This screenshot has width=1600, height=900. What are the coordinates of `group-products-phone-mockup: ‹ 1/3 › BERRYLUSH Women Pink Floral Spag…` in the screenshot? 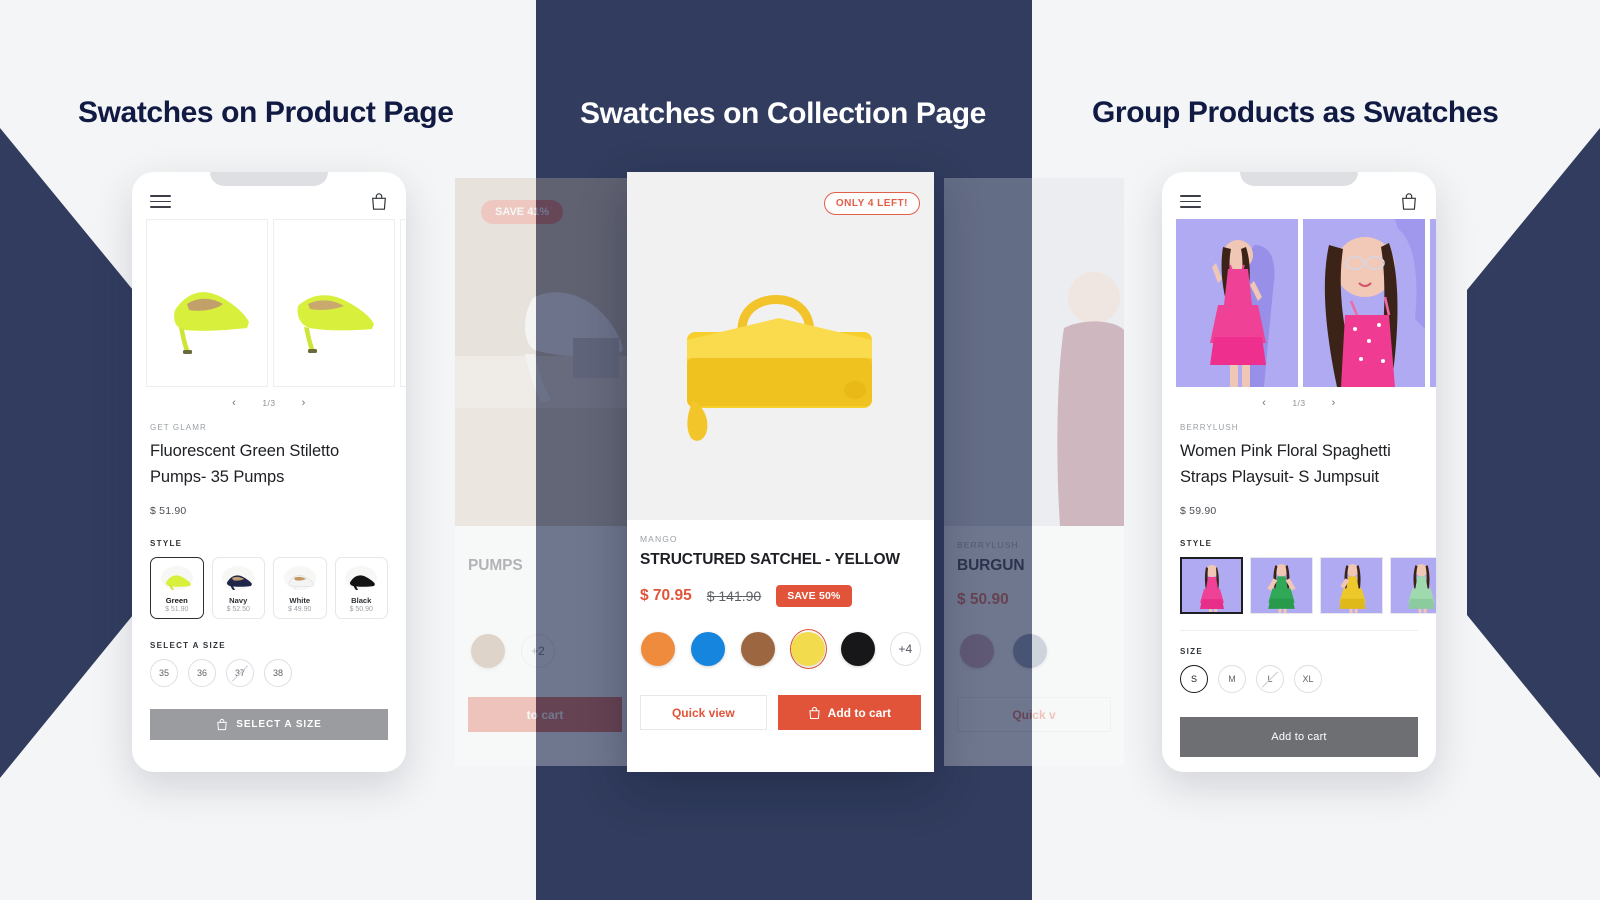 It's located at (1299, 472).